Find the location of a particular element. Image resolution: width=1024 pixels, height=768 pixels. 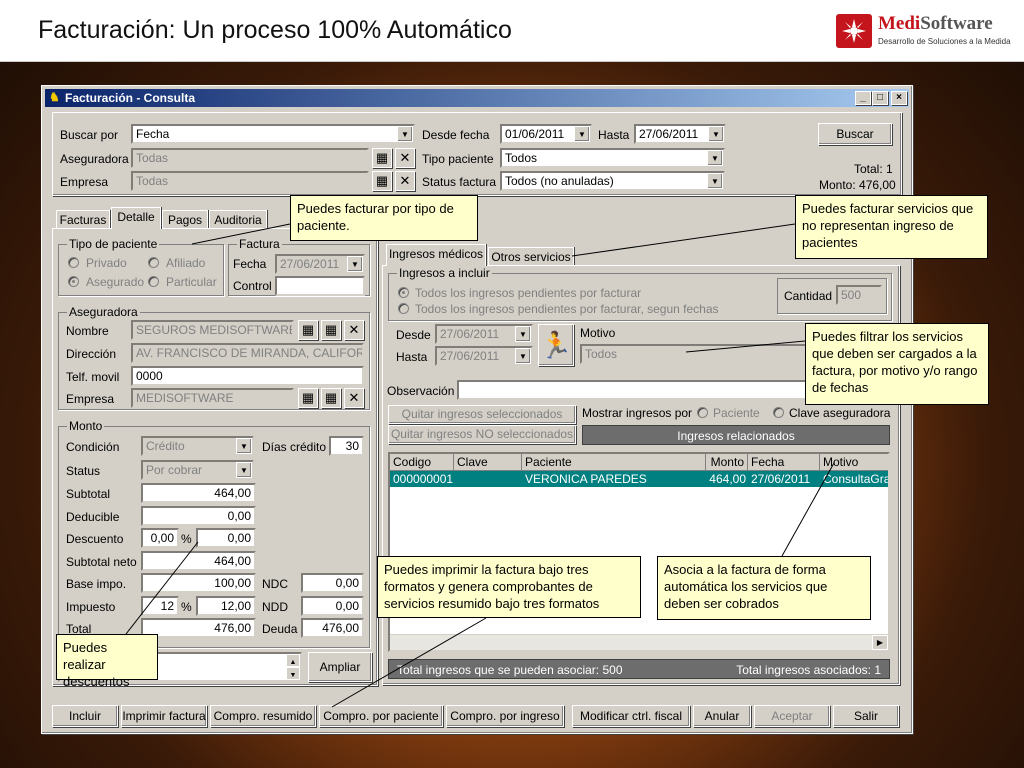

salir-button: Salir is located at coordinates (866, 716).